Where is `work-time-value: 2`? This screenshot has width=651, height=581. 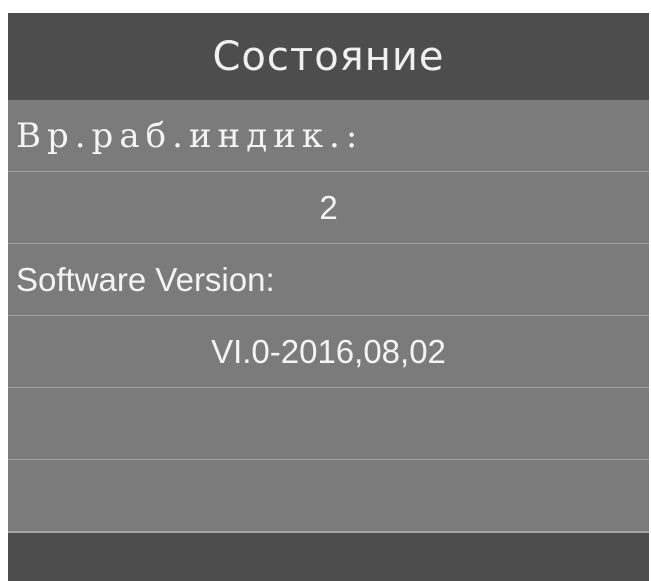 work-time-value: 2 is located at coordinates (328, 207).